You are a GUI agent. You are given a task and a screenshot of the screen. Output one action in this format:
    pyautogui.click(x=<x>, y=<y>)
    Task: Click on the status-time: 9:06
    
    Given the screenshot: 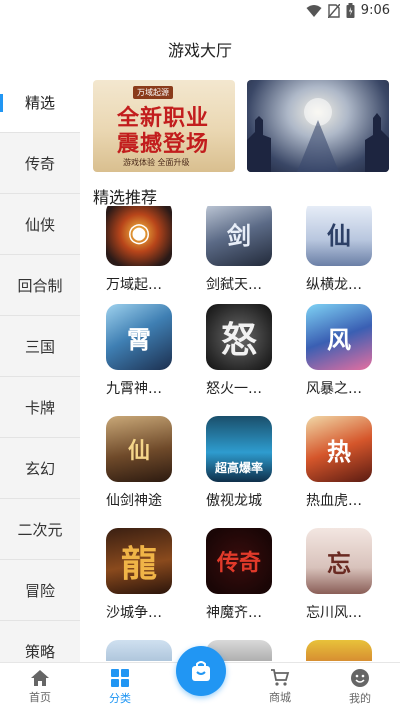 What is the action you would take?
    pyautogui.click(x=375, y=10)
    